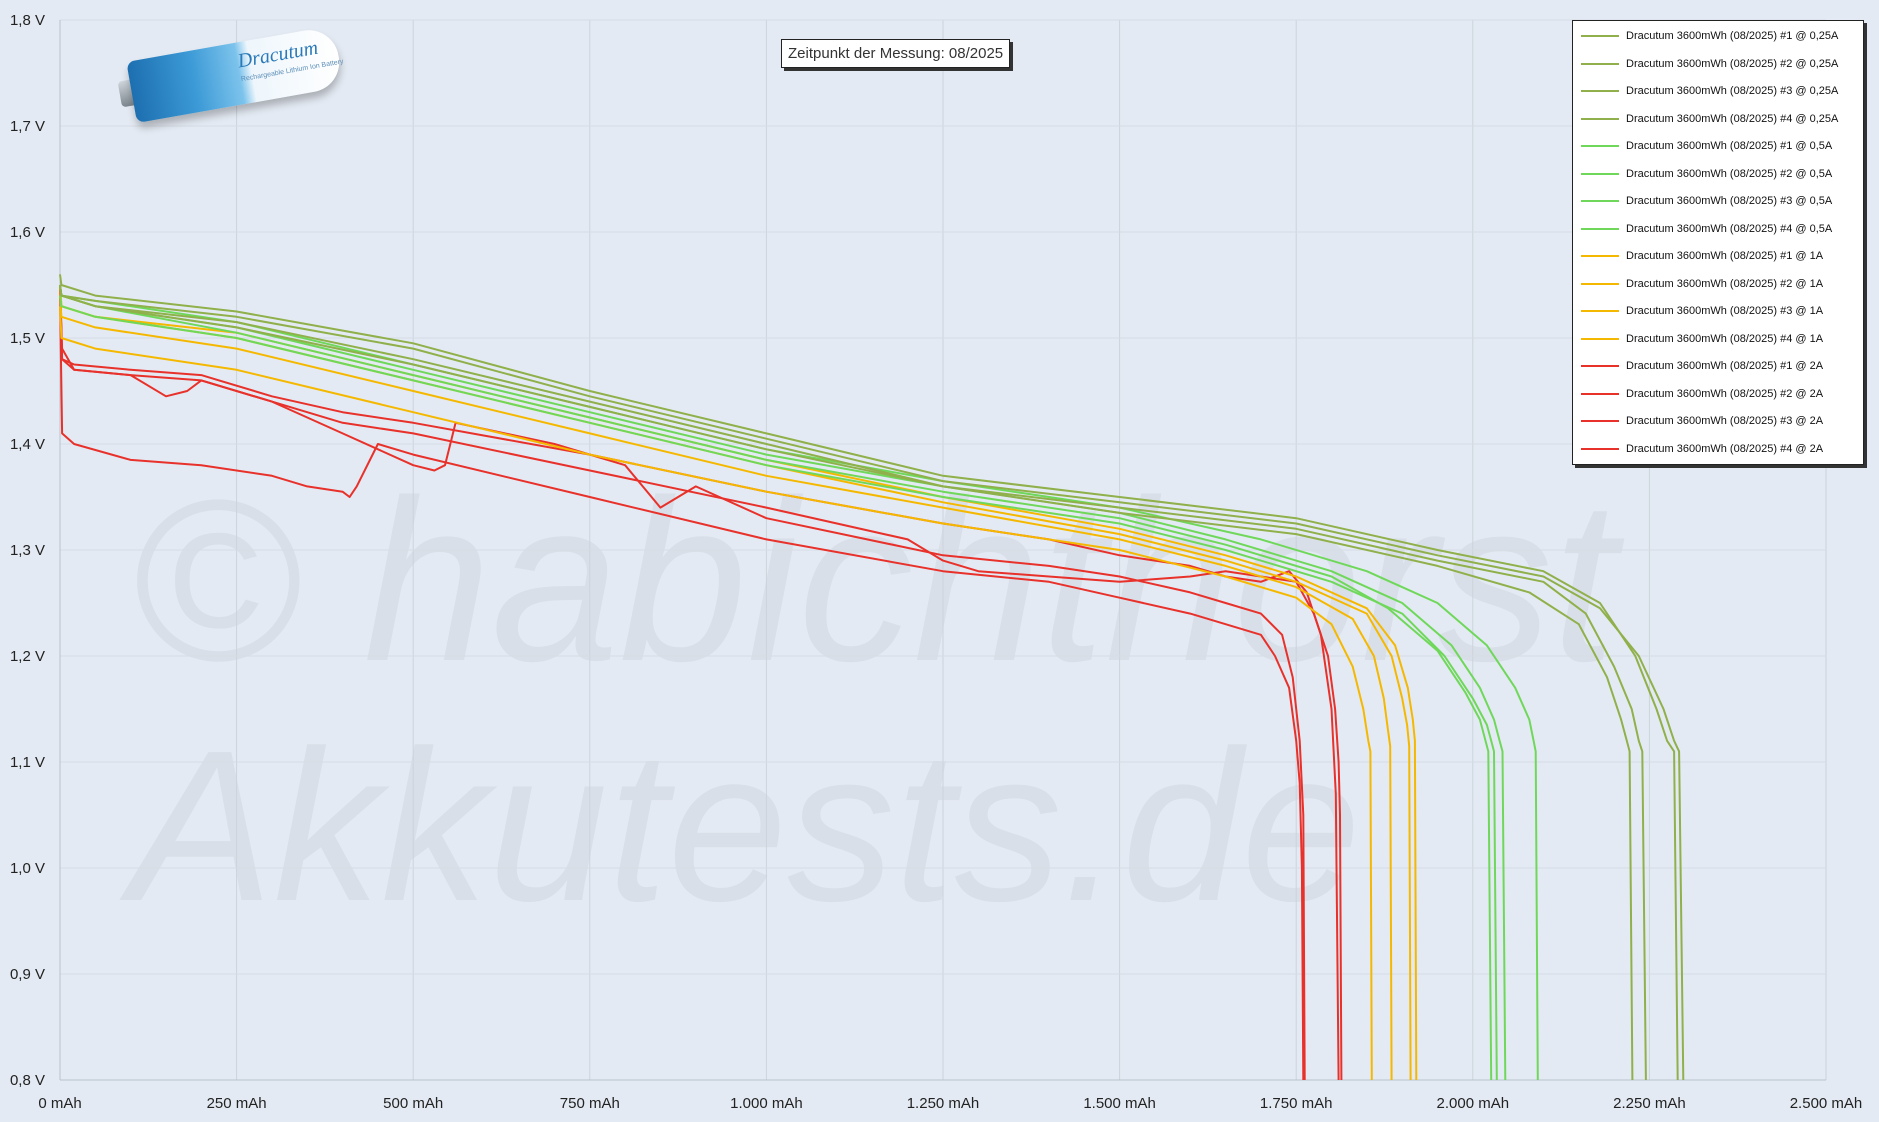  I want to click on y-tick-label: 1,6 V, so click(27, 232).